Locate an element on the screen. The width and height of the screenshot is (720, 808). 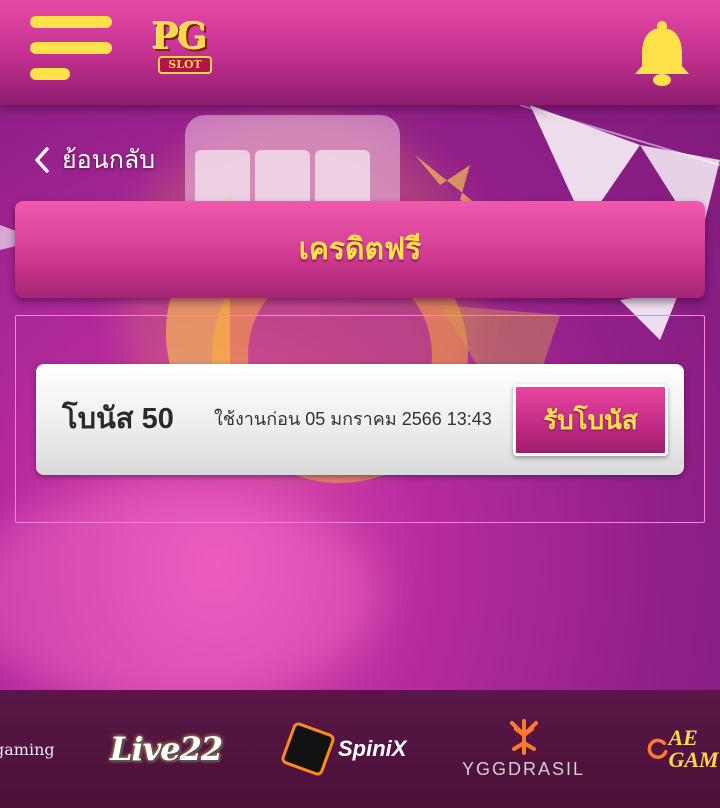
logo-subtext: SLOT is located at coordinates (185, 65).